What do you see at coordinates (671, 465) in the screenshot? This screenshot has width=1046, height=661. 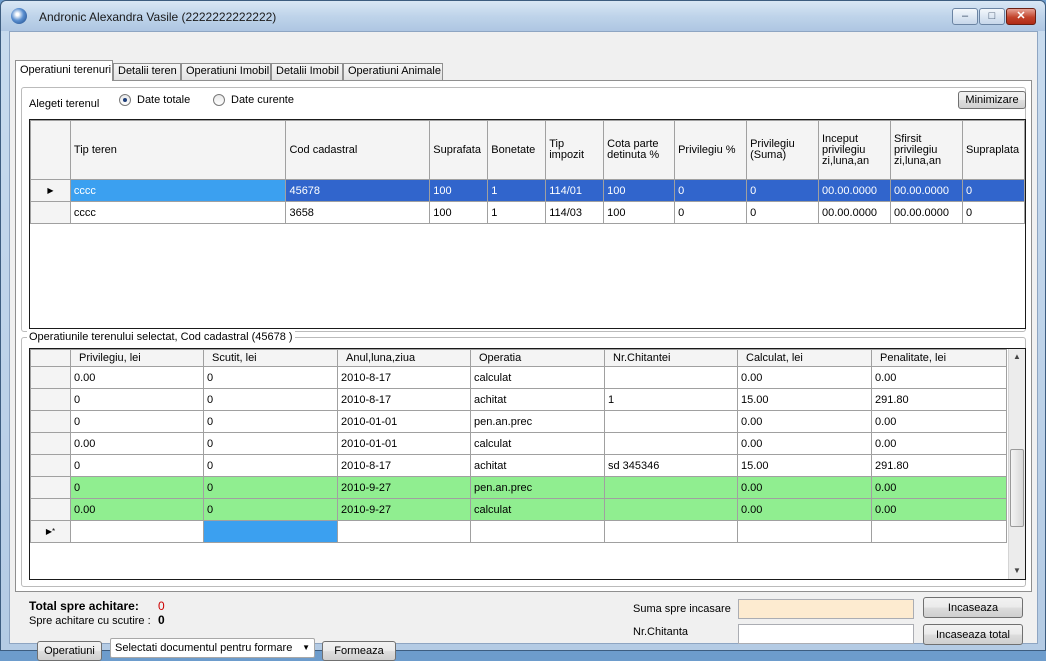 I see `table-cell: sd 345346` at bounding box center [671, 465].